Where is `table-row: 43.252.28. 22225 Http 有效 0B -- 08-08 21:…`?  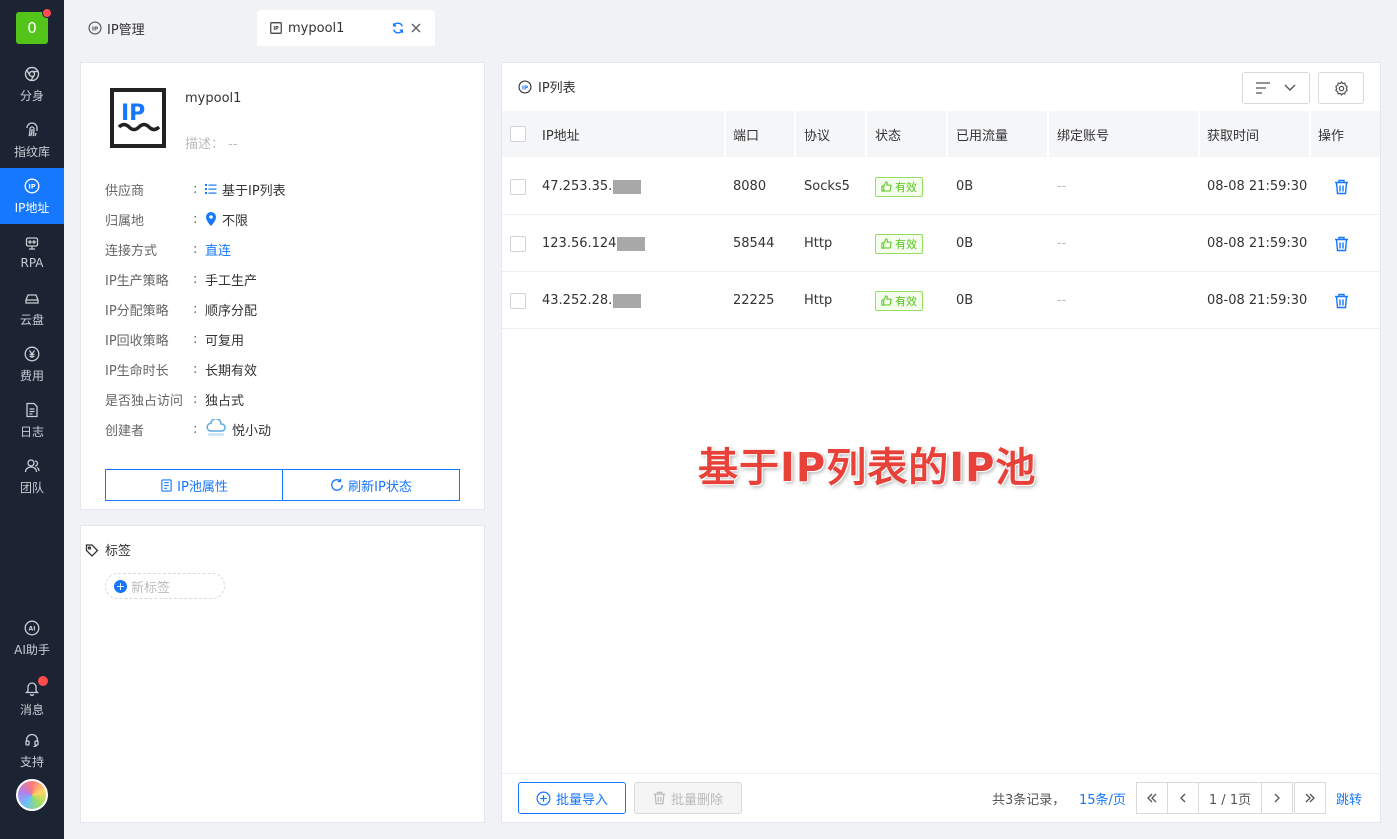
table-row: 43.252.28. 22225 Http 有效 0B -- 08-08 21:… is located at coordinates (941, 300).